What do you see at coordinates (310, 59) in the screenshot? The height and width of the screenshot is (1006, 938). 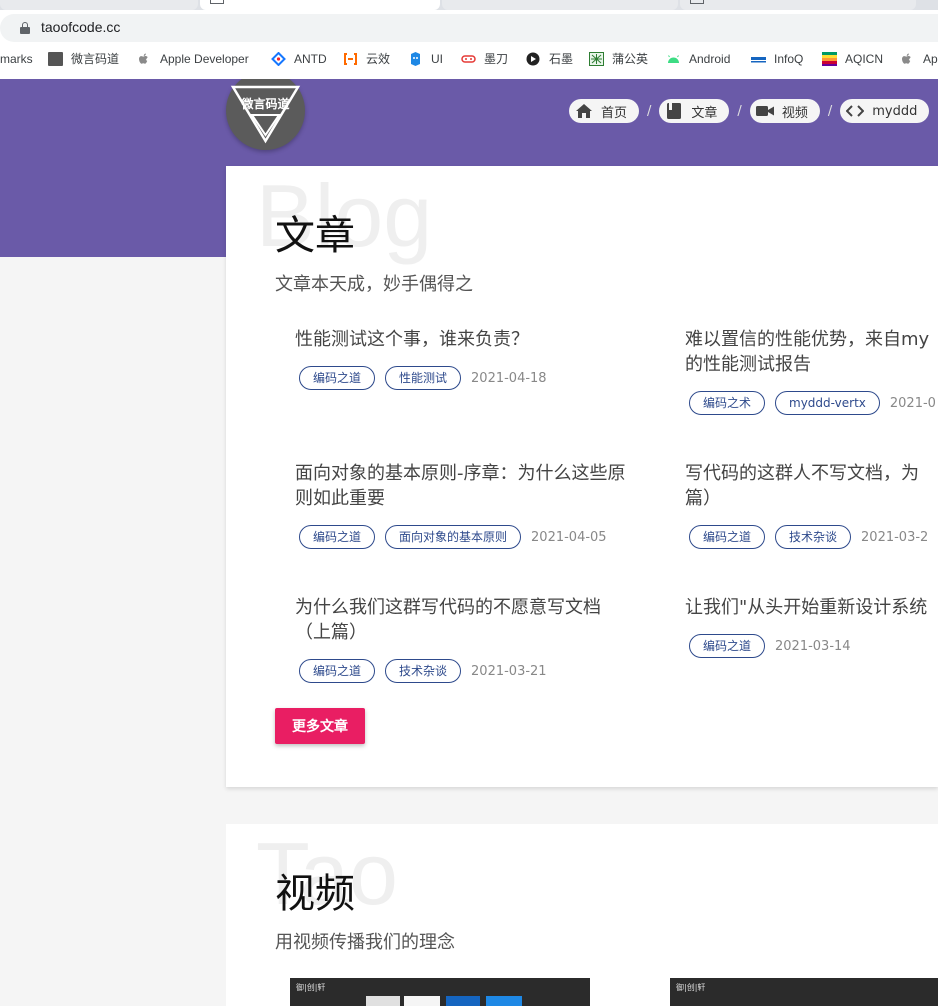 I see `bookmark-label: ANTD` at bounding box center [310, 59].